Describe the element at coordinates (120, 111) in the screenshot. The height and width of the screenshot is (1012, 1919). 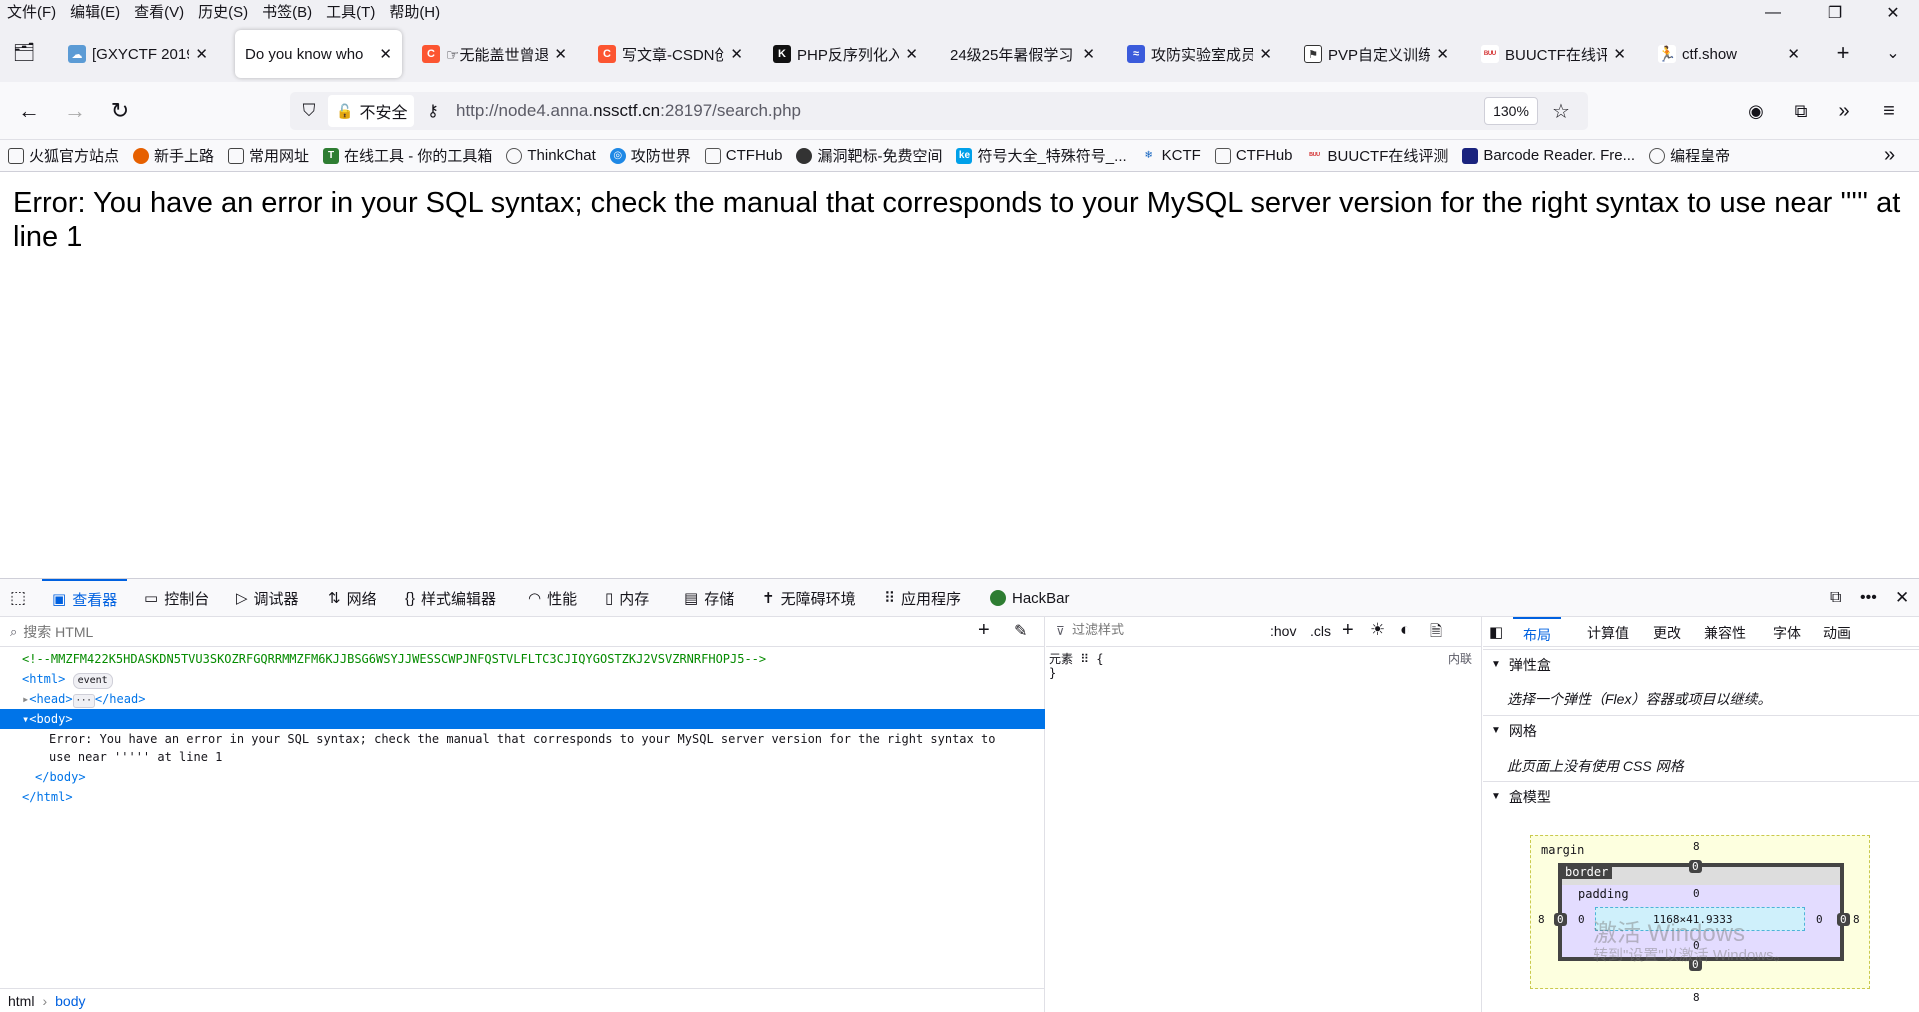
I see `reload-icon: ↻` at that location.